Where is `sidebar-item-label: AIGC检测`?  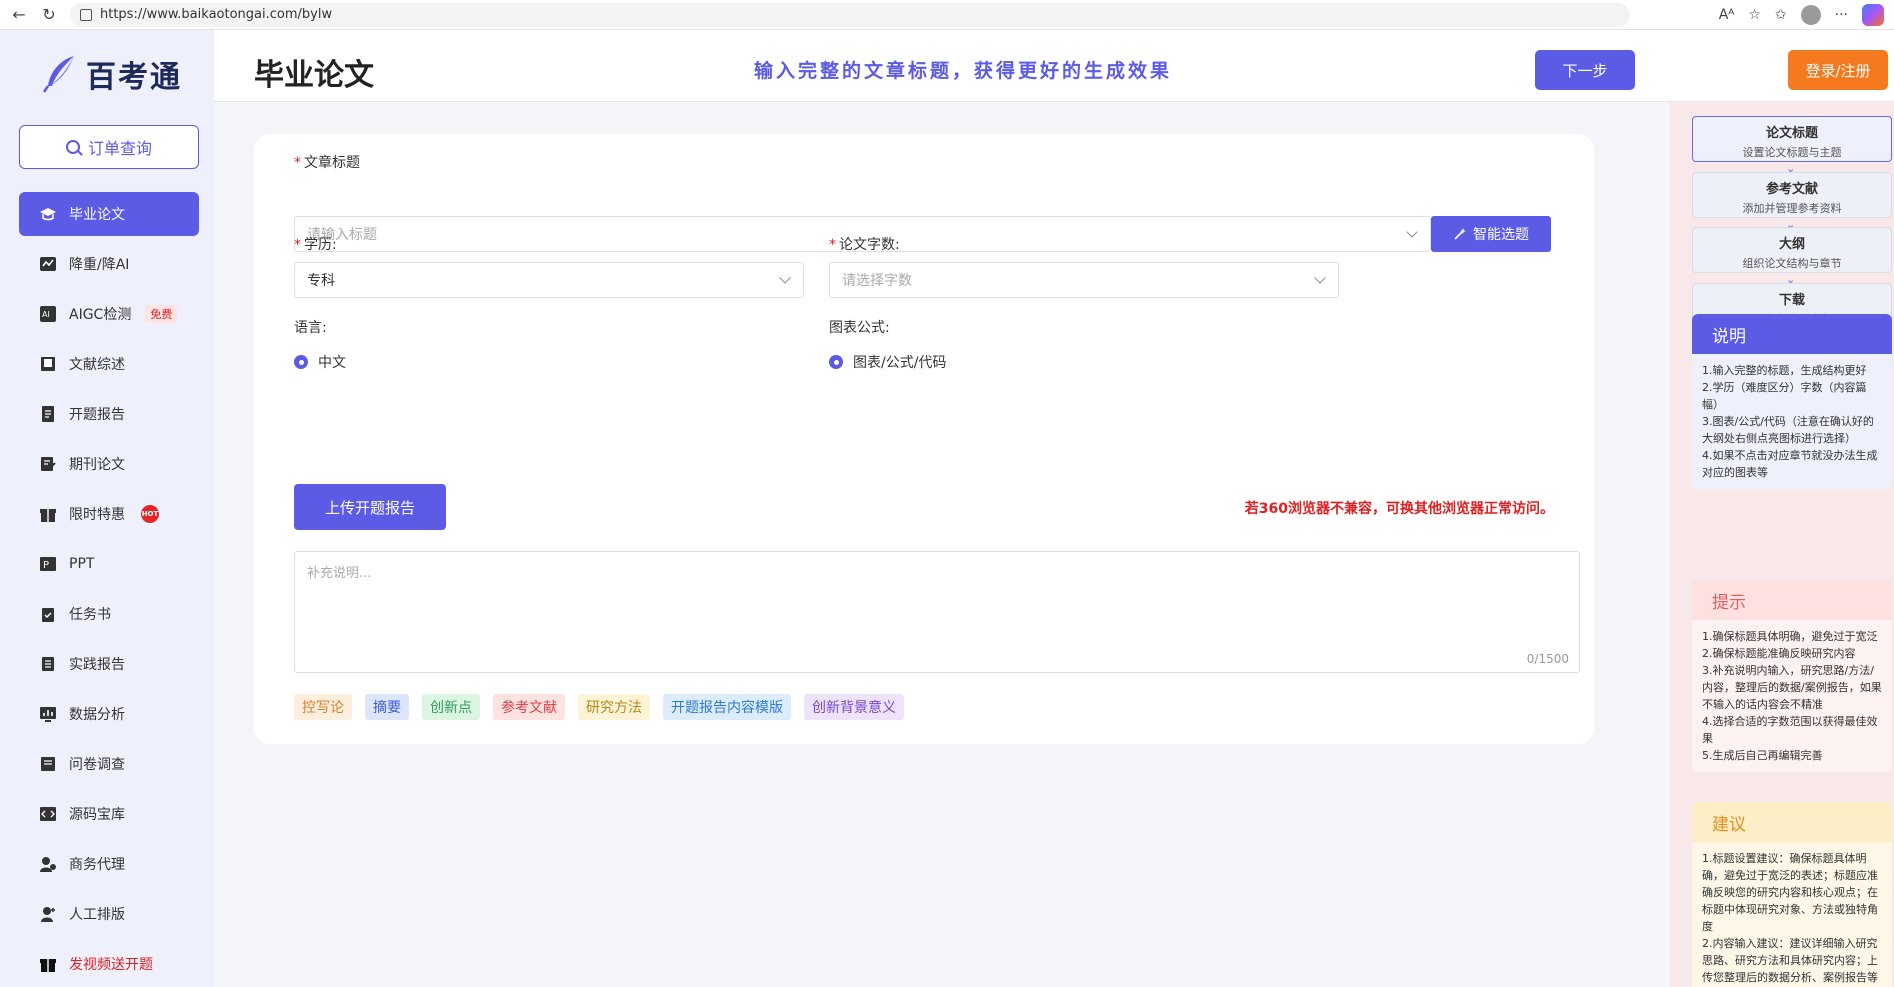
sidebar-item-label: AIGC检测 is located at coordinates (100, 315).